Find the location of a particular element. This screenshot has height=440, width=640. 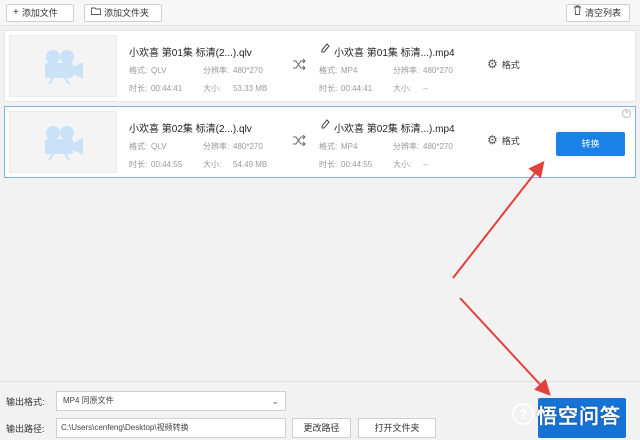

plus-icon: + is located at coordinates (16, 12).